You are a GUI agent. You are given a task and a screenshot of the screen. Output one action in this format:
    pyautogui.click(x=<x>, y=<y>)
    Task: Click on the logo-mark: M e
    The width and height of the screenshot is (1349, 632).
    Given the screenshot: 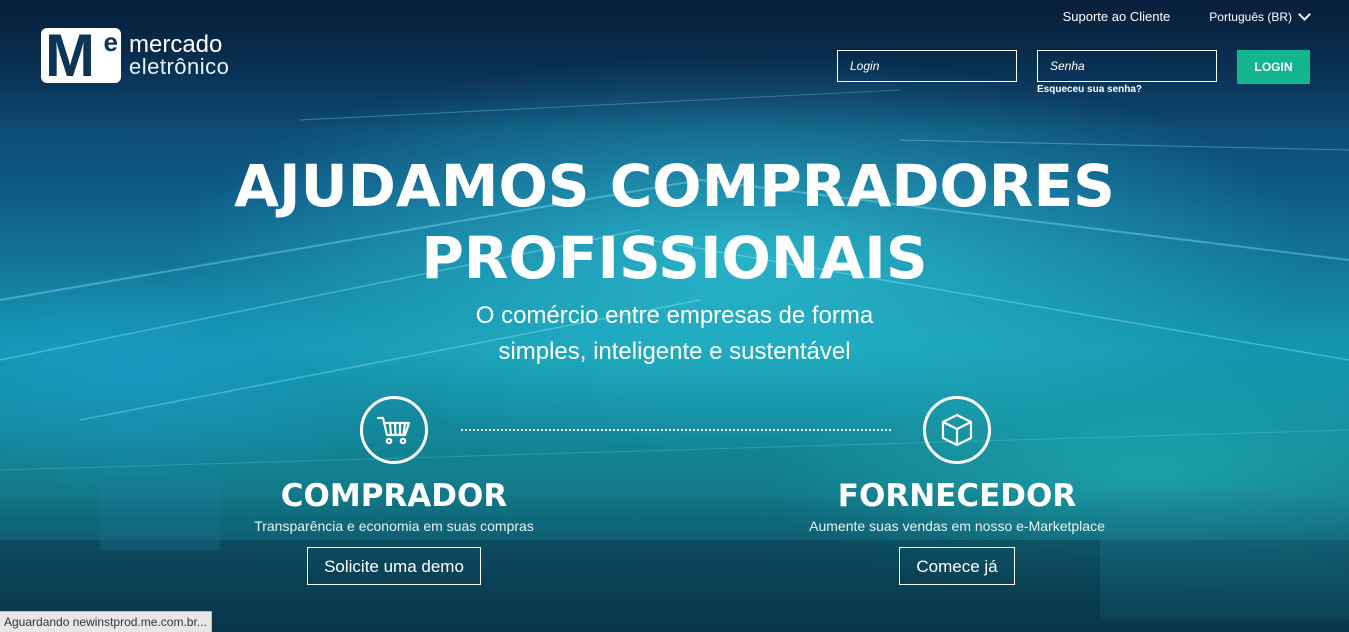 What is the action you would take?
    pyautogui.click(x=81, y=55)
    